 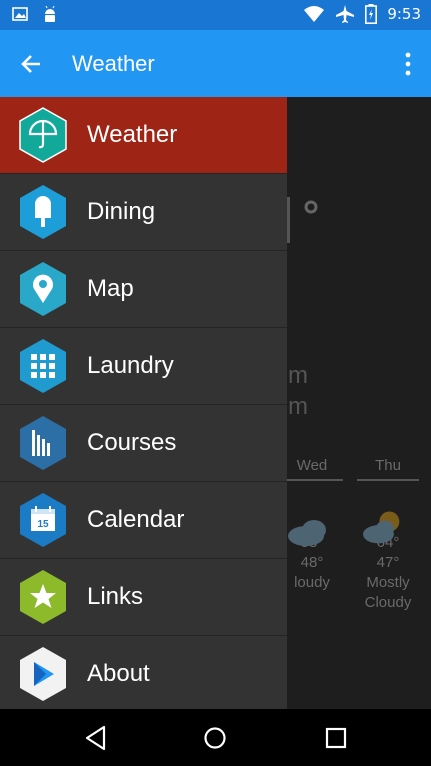 I want to click on drawer-item-weather: Weather, so click(x=143, y=135).